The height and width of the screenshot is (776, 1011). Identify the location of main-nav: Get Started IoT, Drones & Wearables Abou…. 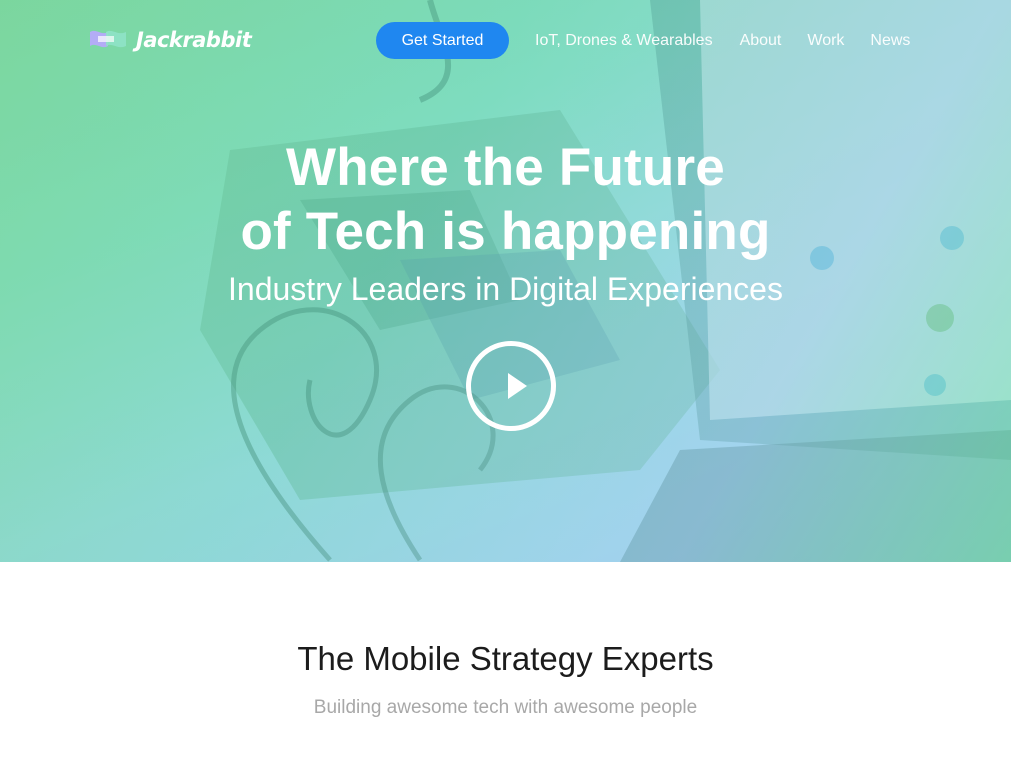
(643, 40).